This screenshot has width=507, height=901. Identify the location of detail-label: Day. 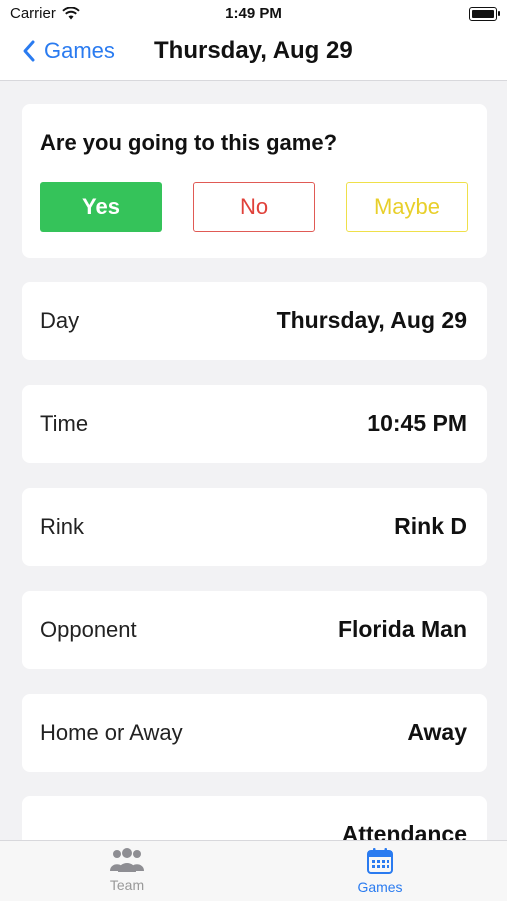
(60, 320).